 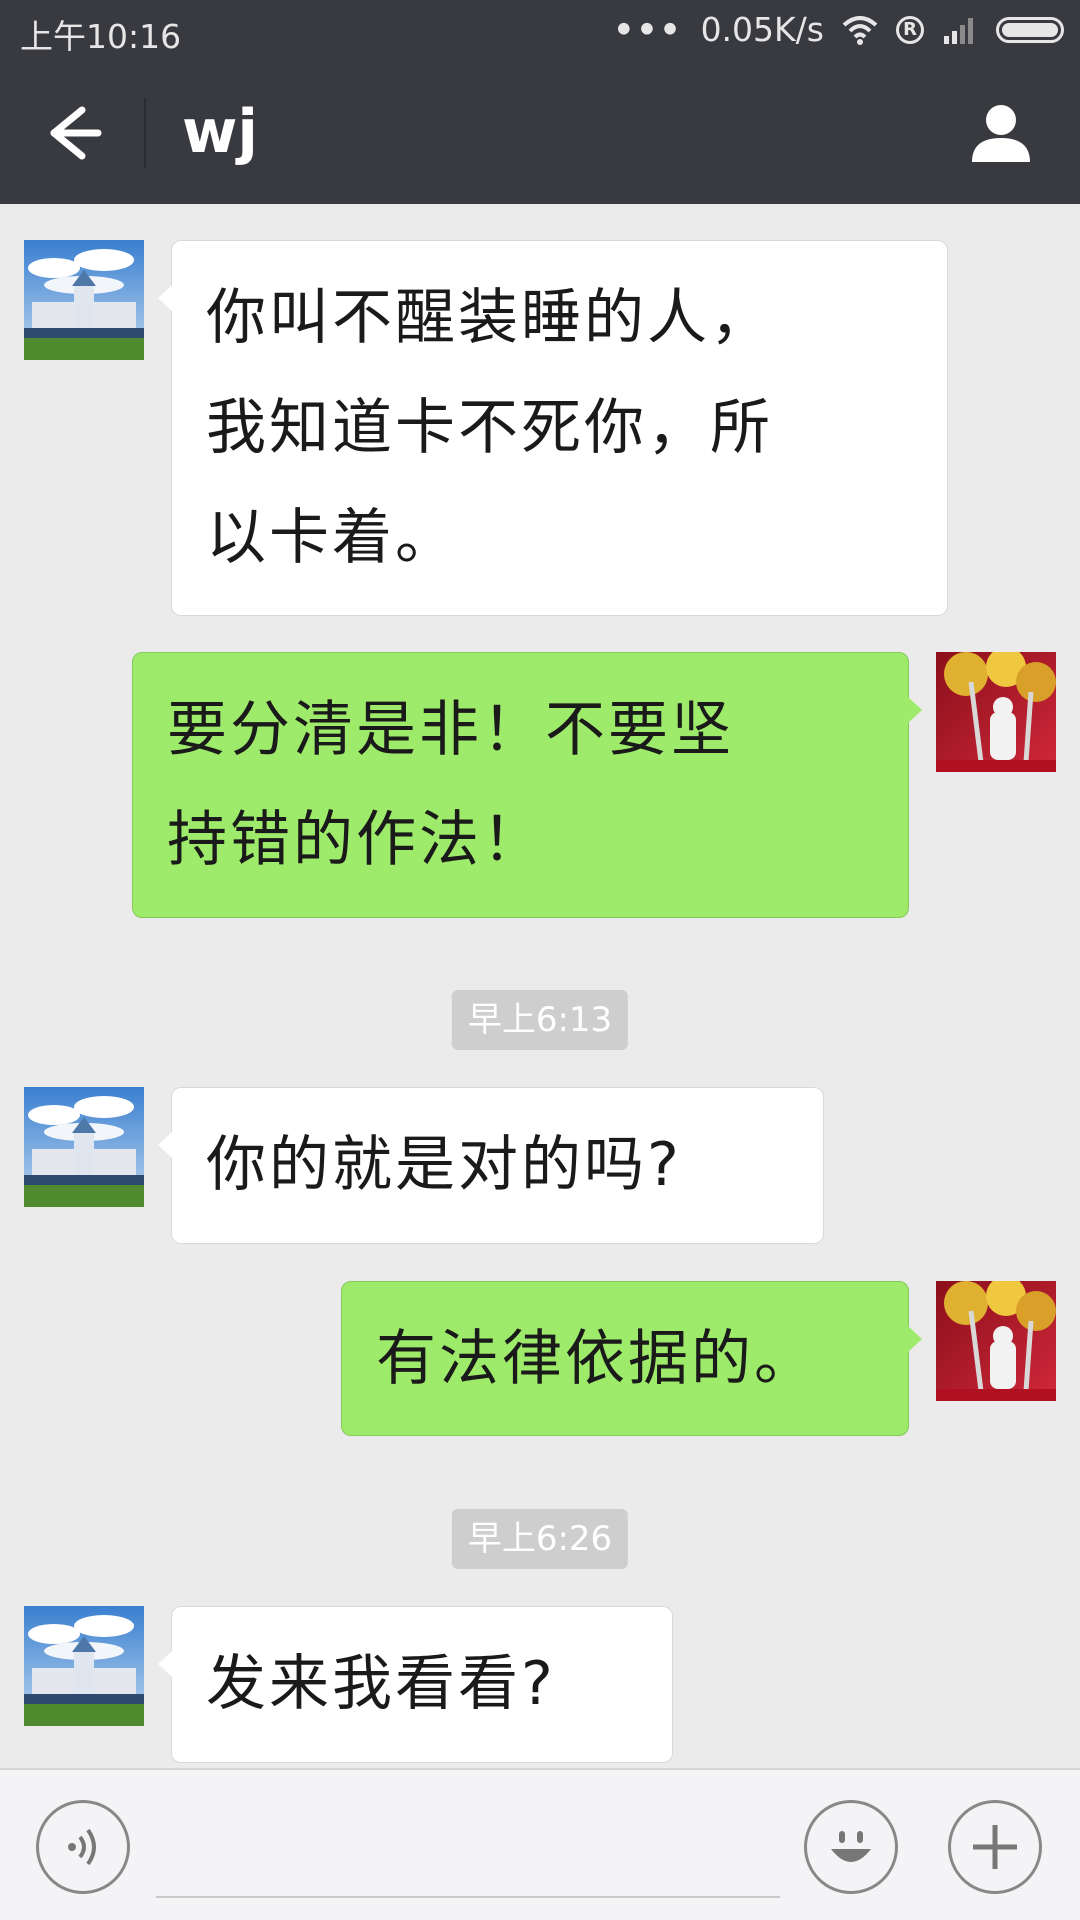 What do you see at coordinates (332, 538) in the screenshot?
I see `message-line: 以卡着。` at bounding box center [332, 538].